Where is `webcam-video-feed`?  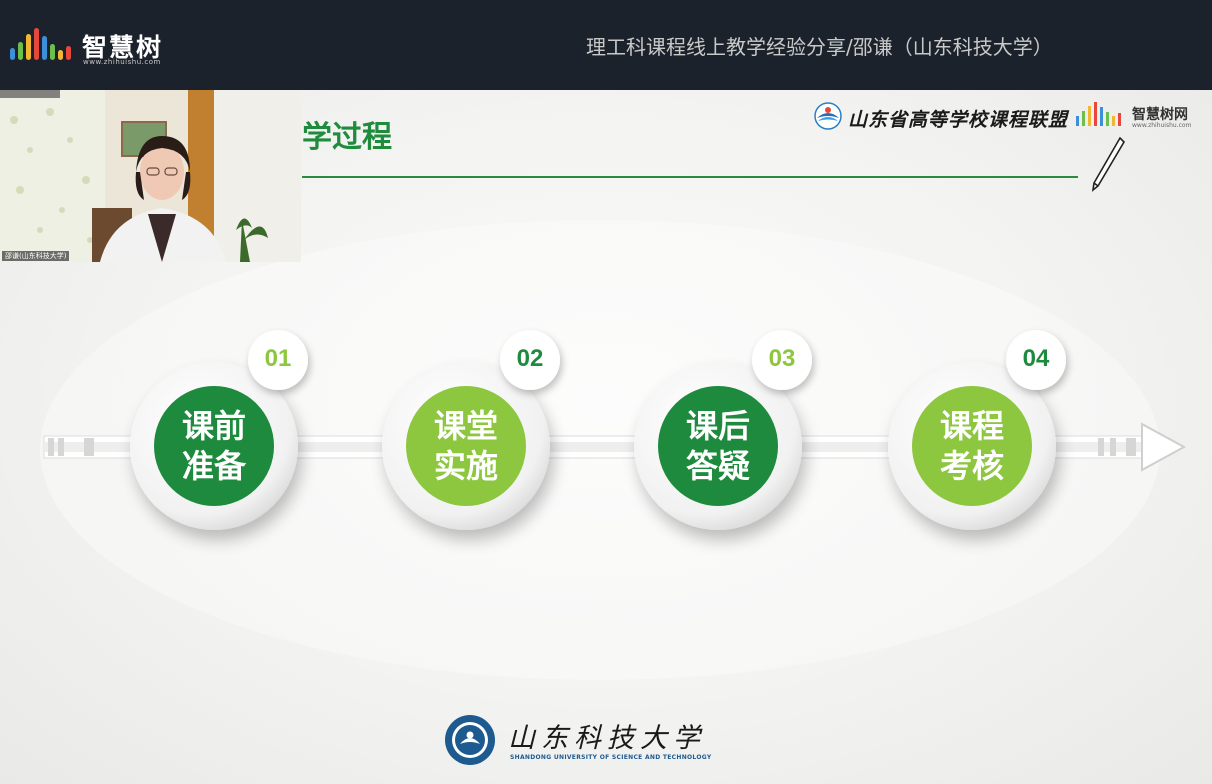
webcam-video-feed is located at coordinates (150, 176).